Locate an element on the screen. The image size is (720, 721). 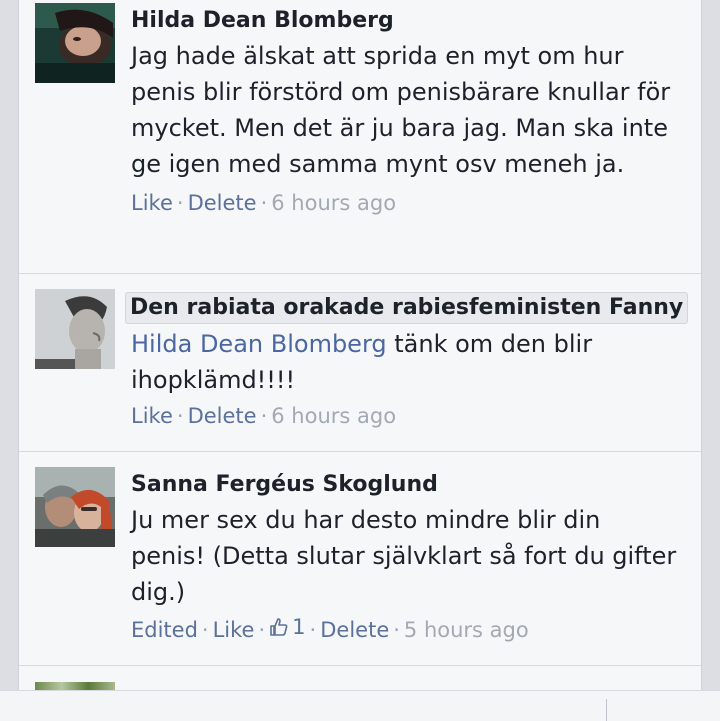
comment-timestamp: 5 hours ago is located at coordinates (466, 630).